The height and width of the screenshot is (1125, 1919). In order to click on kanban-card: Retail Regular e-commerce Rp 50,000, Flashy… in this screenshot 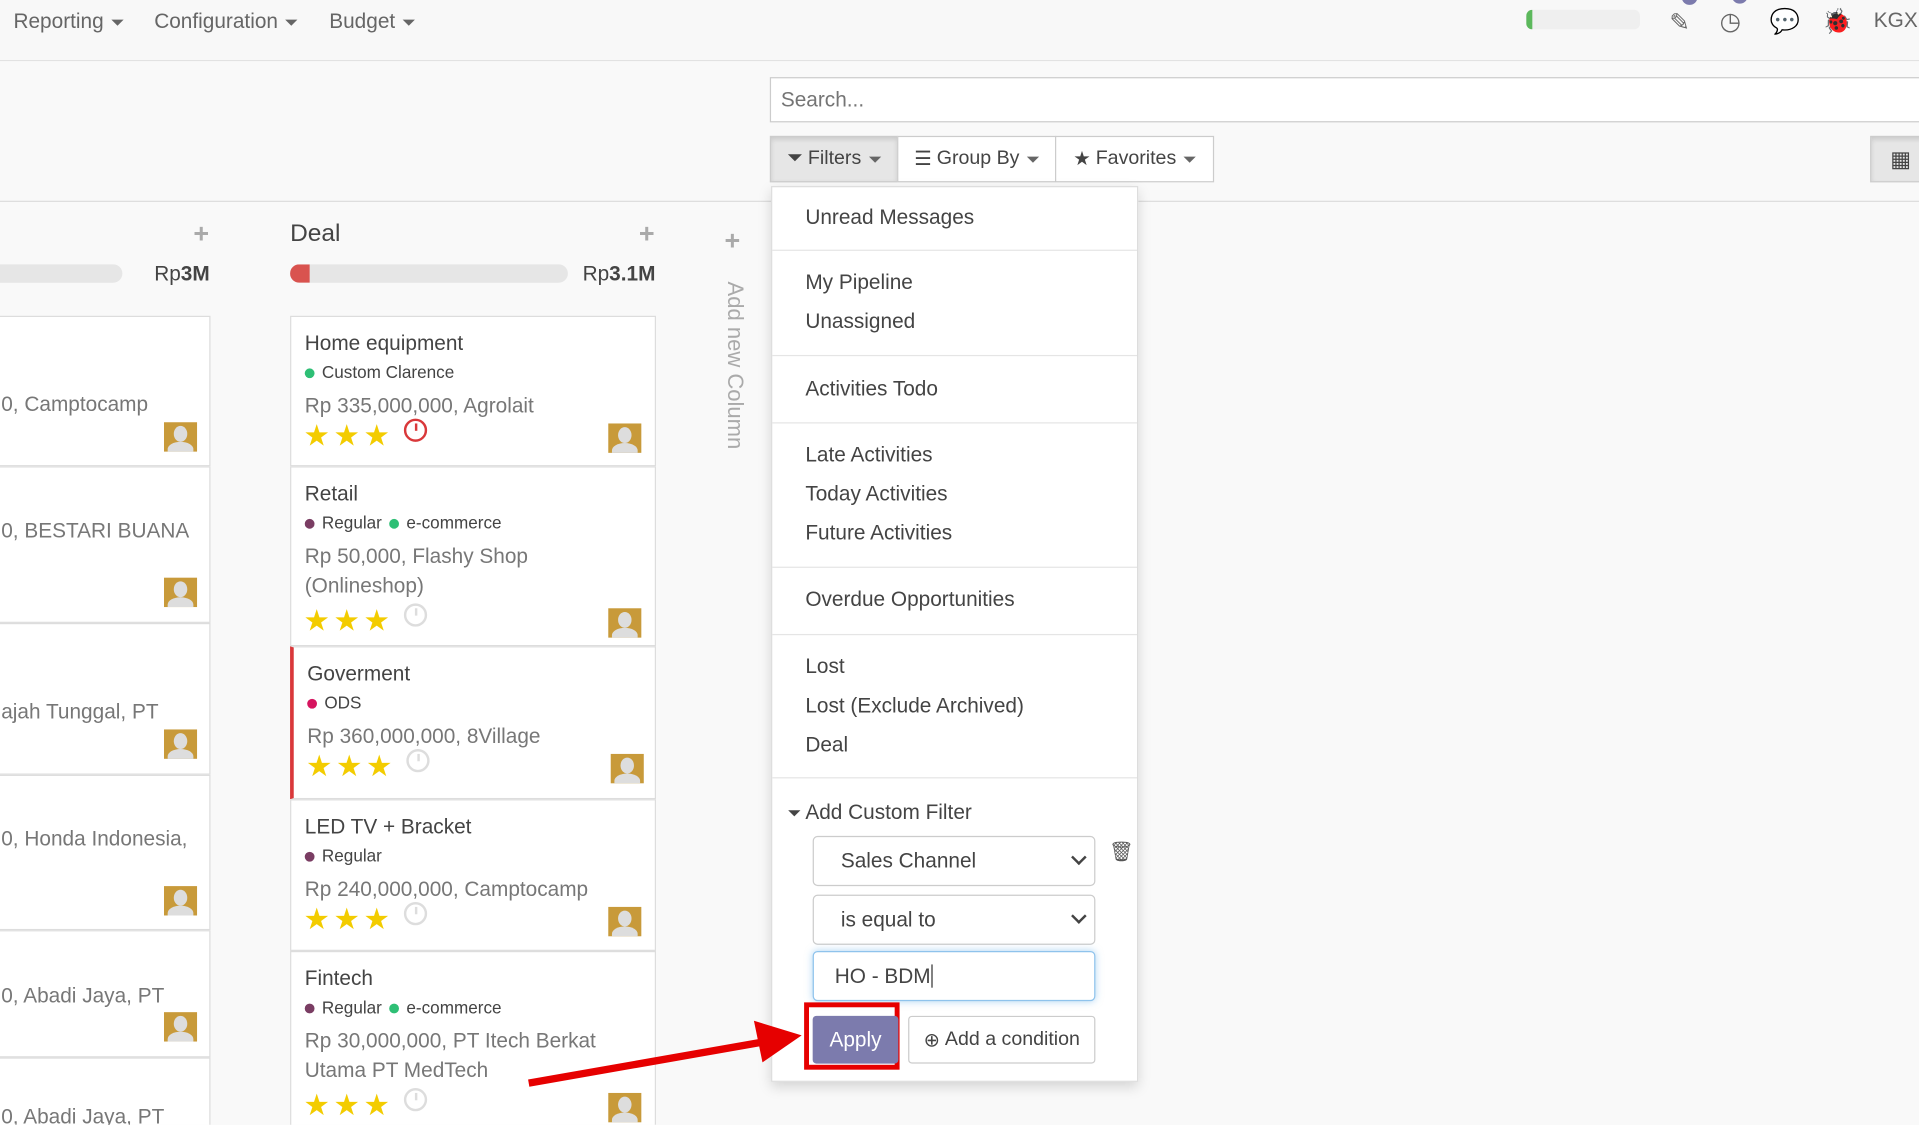, I will do `click(473, 556)`.